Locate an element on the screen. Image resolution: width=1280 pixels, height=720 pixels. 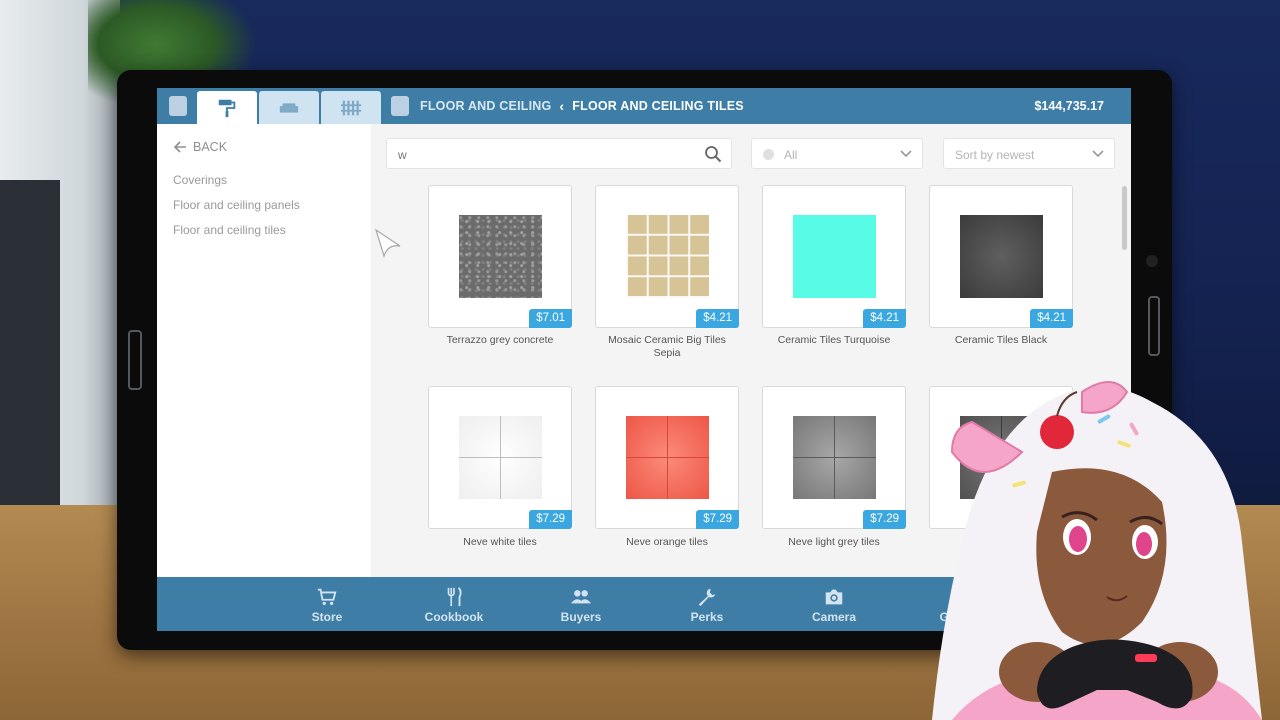
streamer-avatar-overlay is located at coordinates (1097, 550).